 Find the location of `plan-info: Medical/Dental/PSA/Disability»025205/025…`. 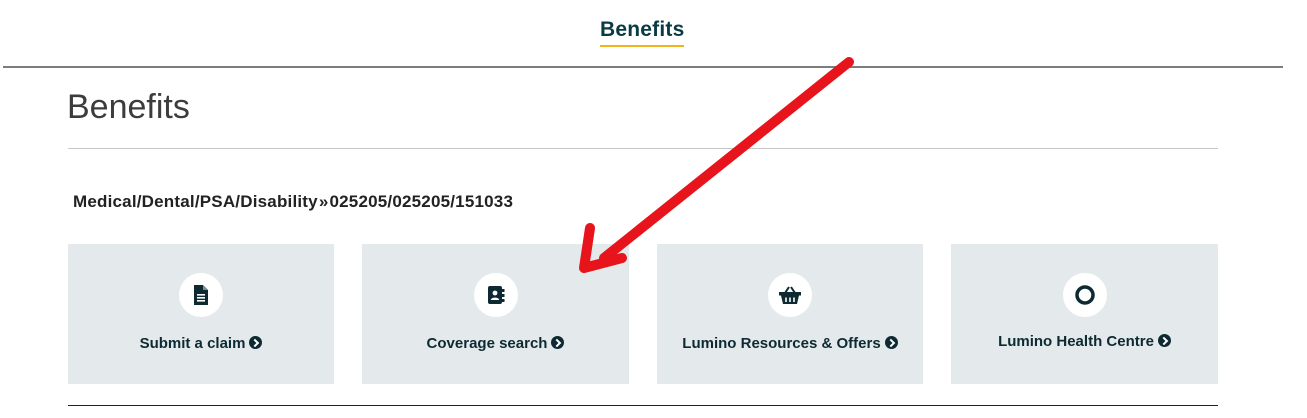

plan-info: Medical/Dental/PSA/Disability»025205/025… is located at coordinates (293, 202).